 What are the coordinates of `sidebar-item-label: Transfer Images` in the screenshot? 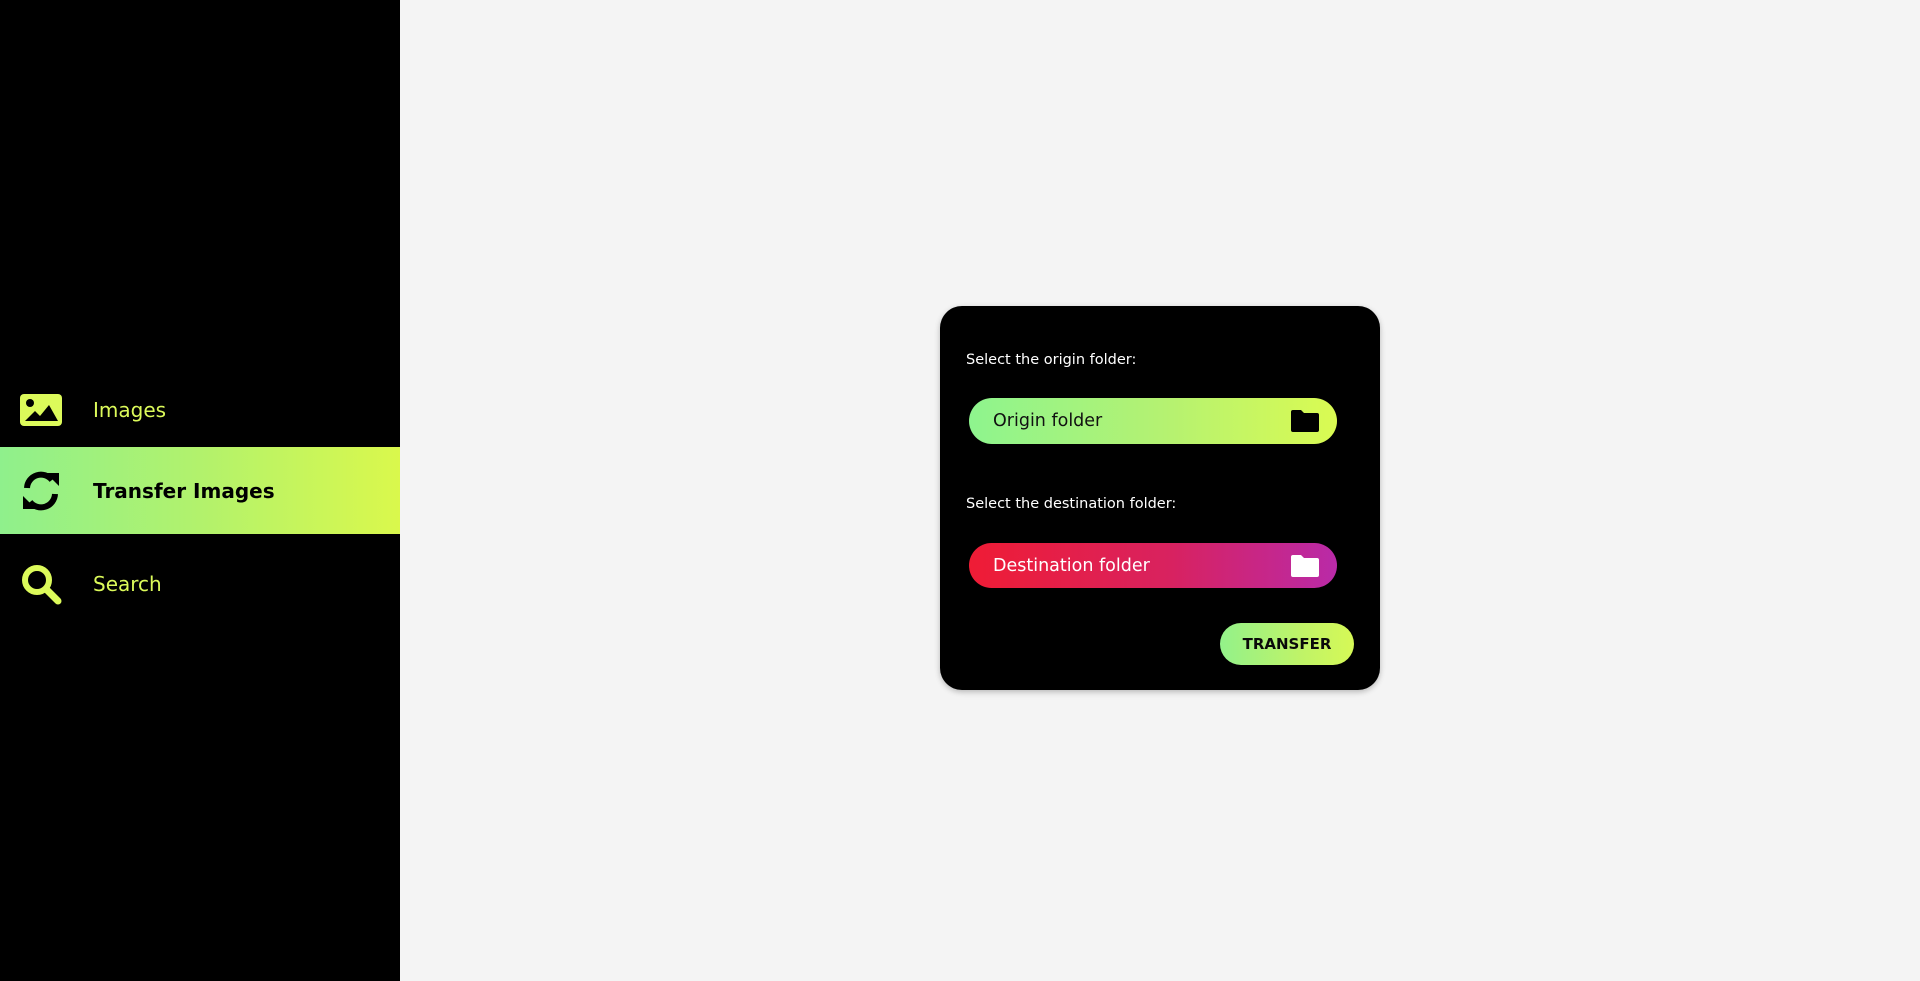 It's located at (184, 490).